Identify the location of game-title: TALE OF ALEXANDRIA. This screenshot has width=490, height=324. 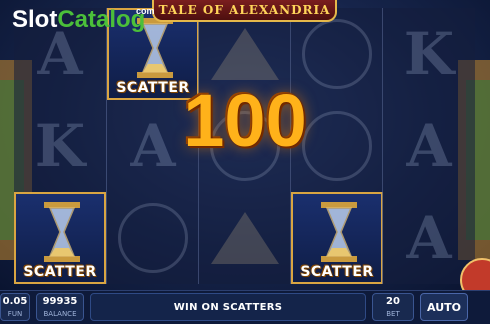
(244, 11).